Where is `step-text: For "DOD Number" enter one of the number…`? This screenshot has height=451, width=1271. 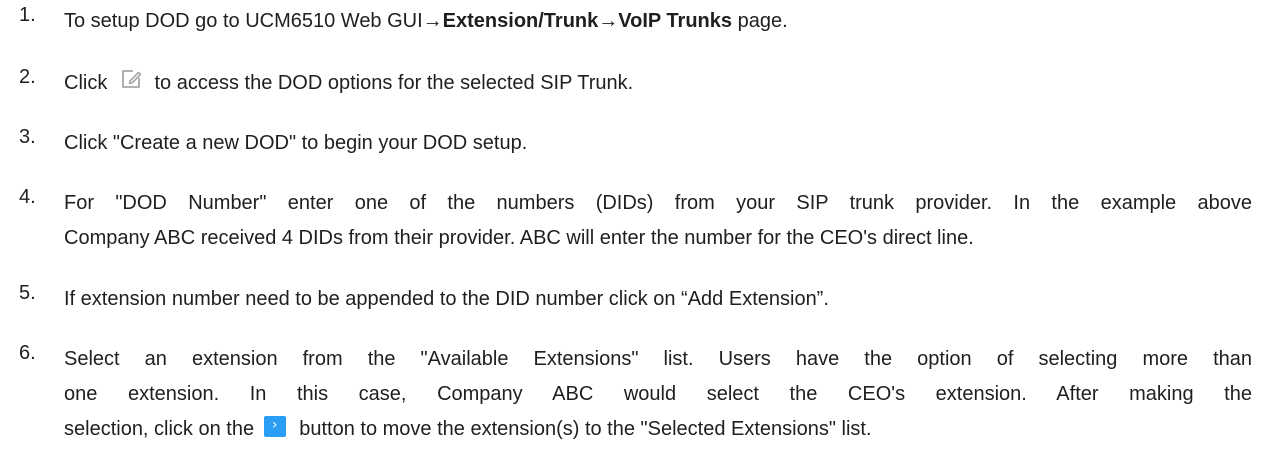 step-text: For "DOD Number" enter one of the number… is located at coordinates (658, 221).